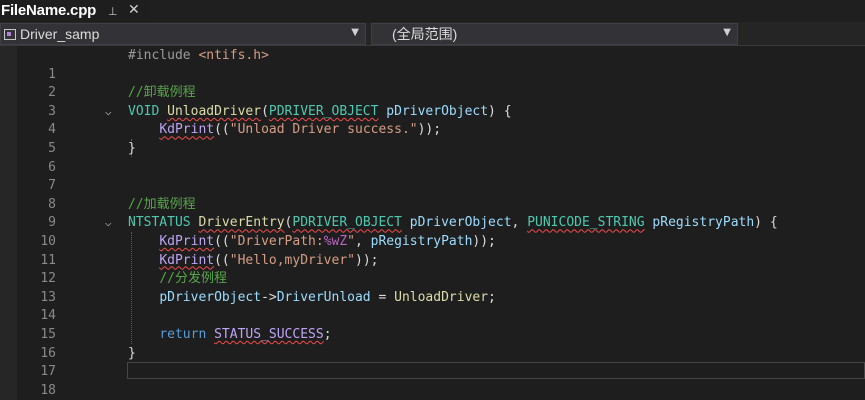 The width and height of the screenshot is (865, 400). I want to click on comment: //卸载例程, so click(162, 93).